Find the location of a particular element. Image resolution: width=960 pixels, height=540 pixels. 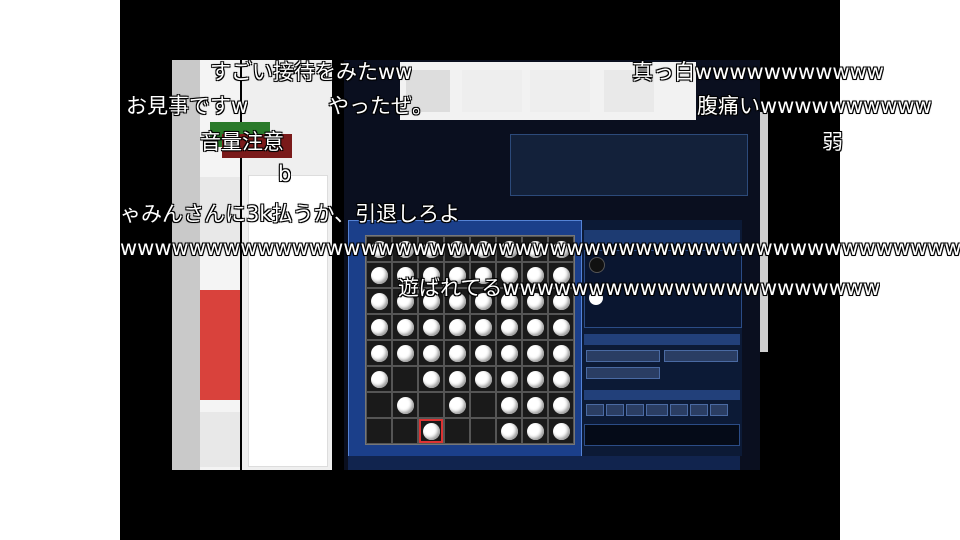

prev-move-button is located at coordinates (615, 410).